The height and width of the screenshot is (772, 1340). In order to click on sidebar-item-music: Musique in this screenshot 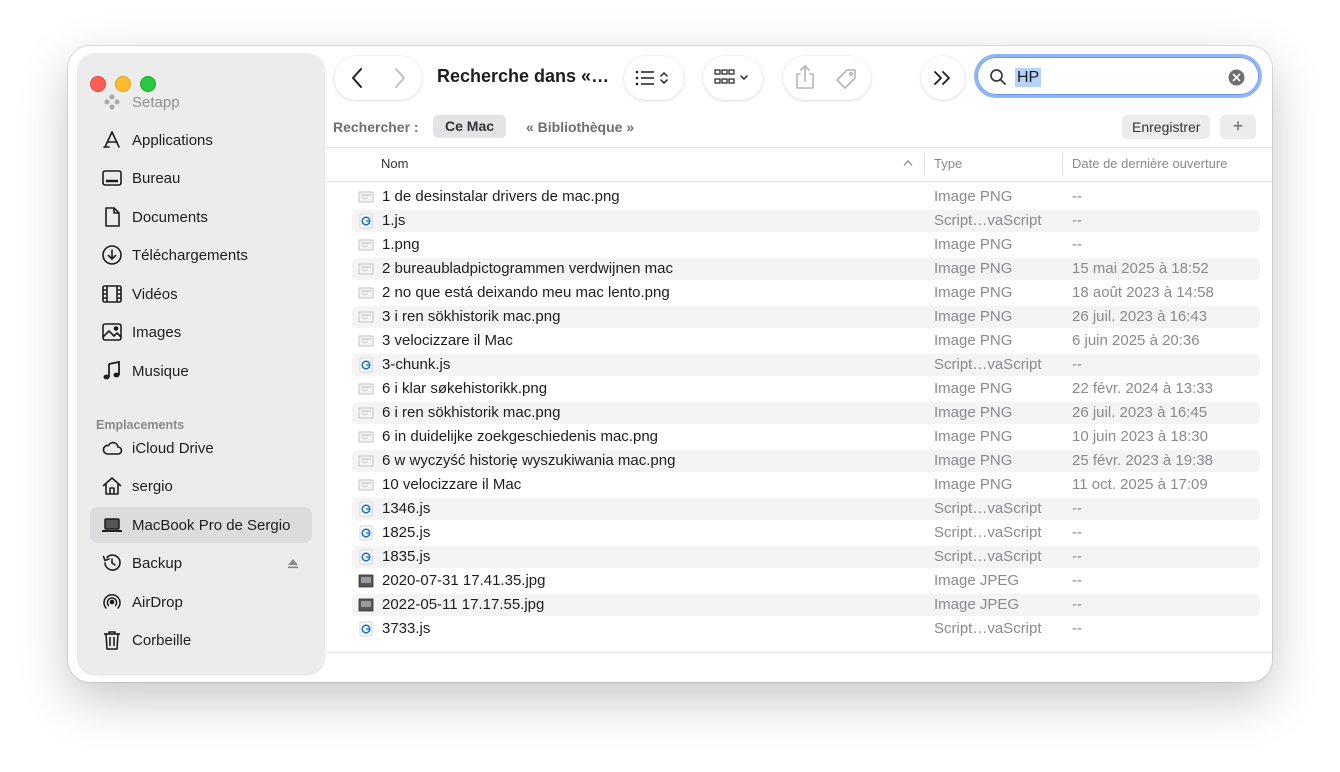, I will do `click(201, 371)`.